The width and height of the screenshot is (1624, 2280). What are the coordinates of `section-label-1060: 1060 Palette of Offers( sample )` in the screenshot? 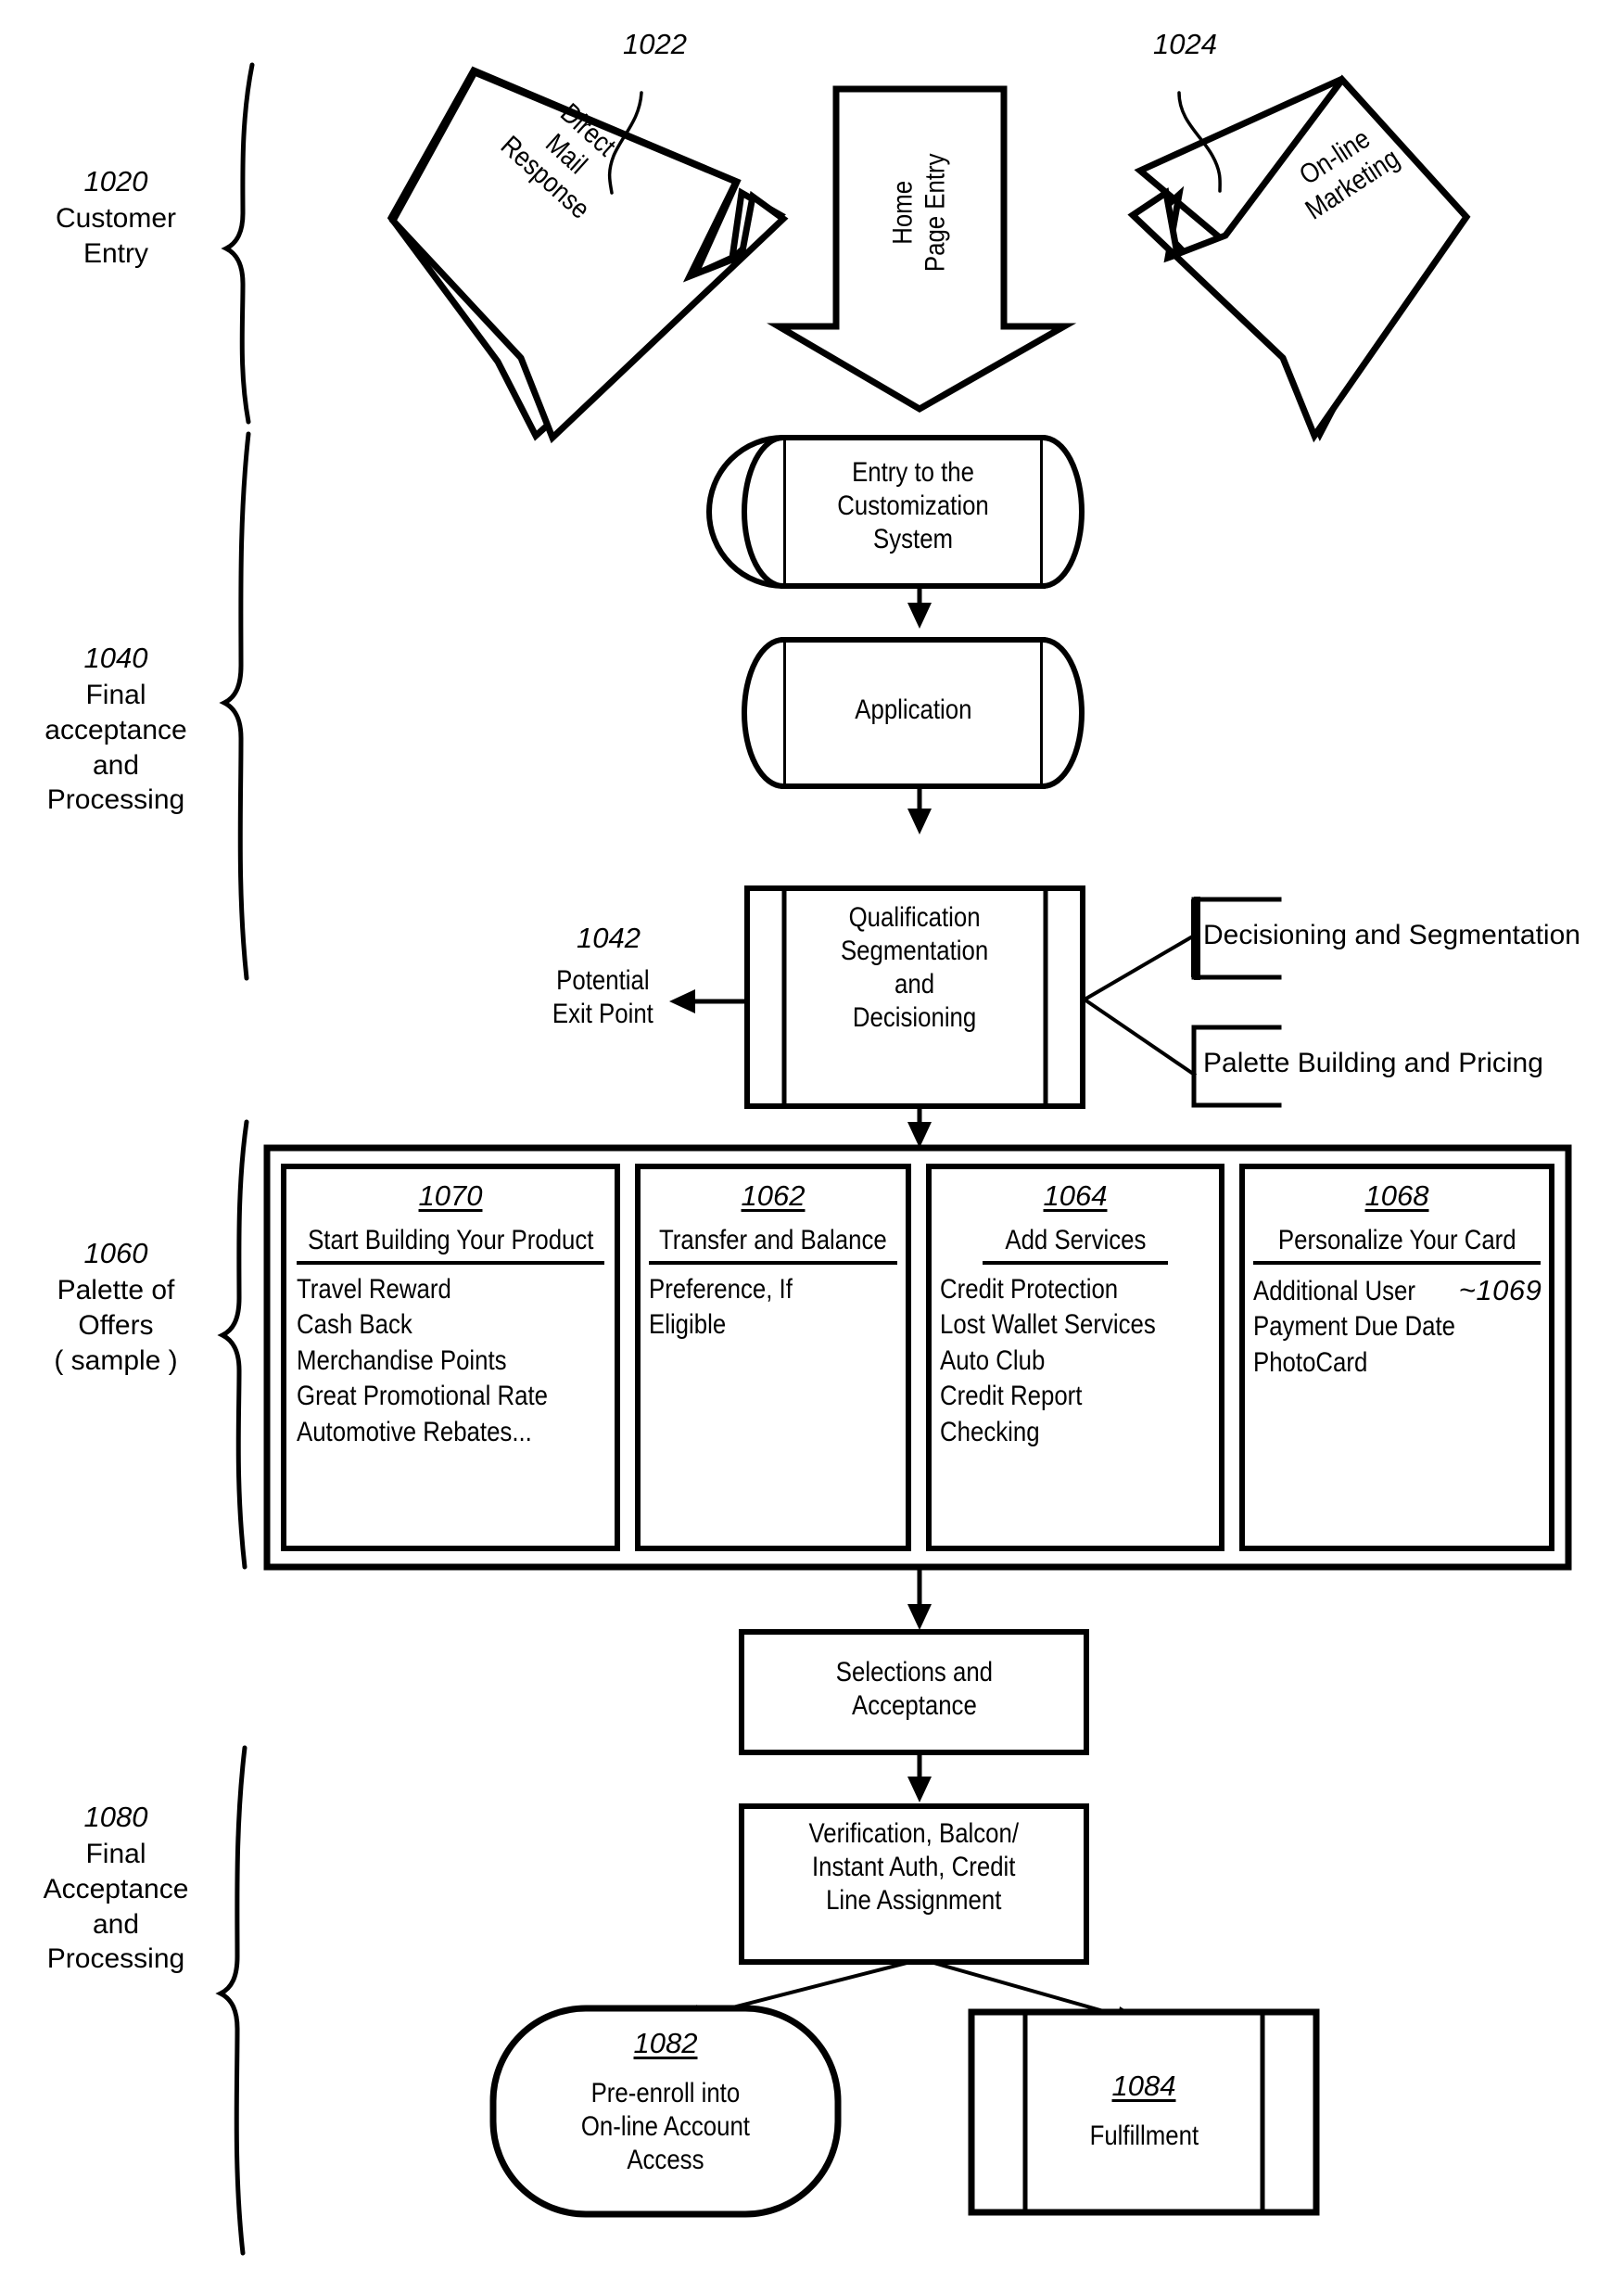 It's located at (115, 1306).